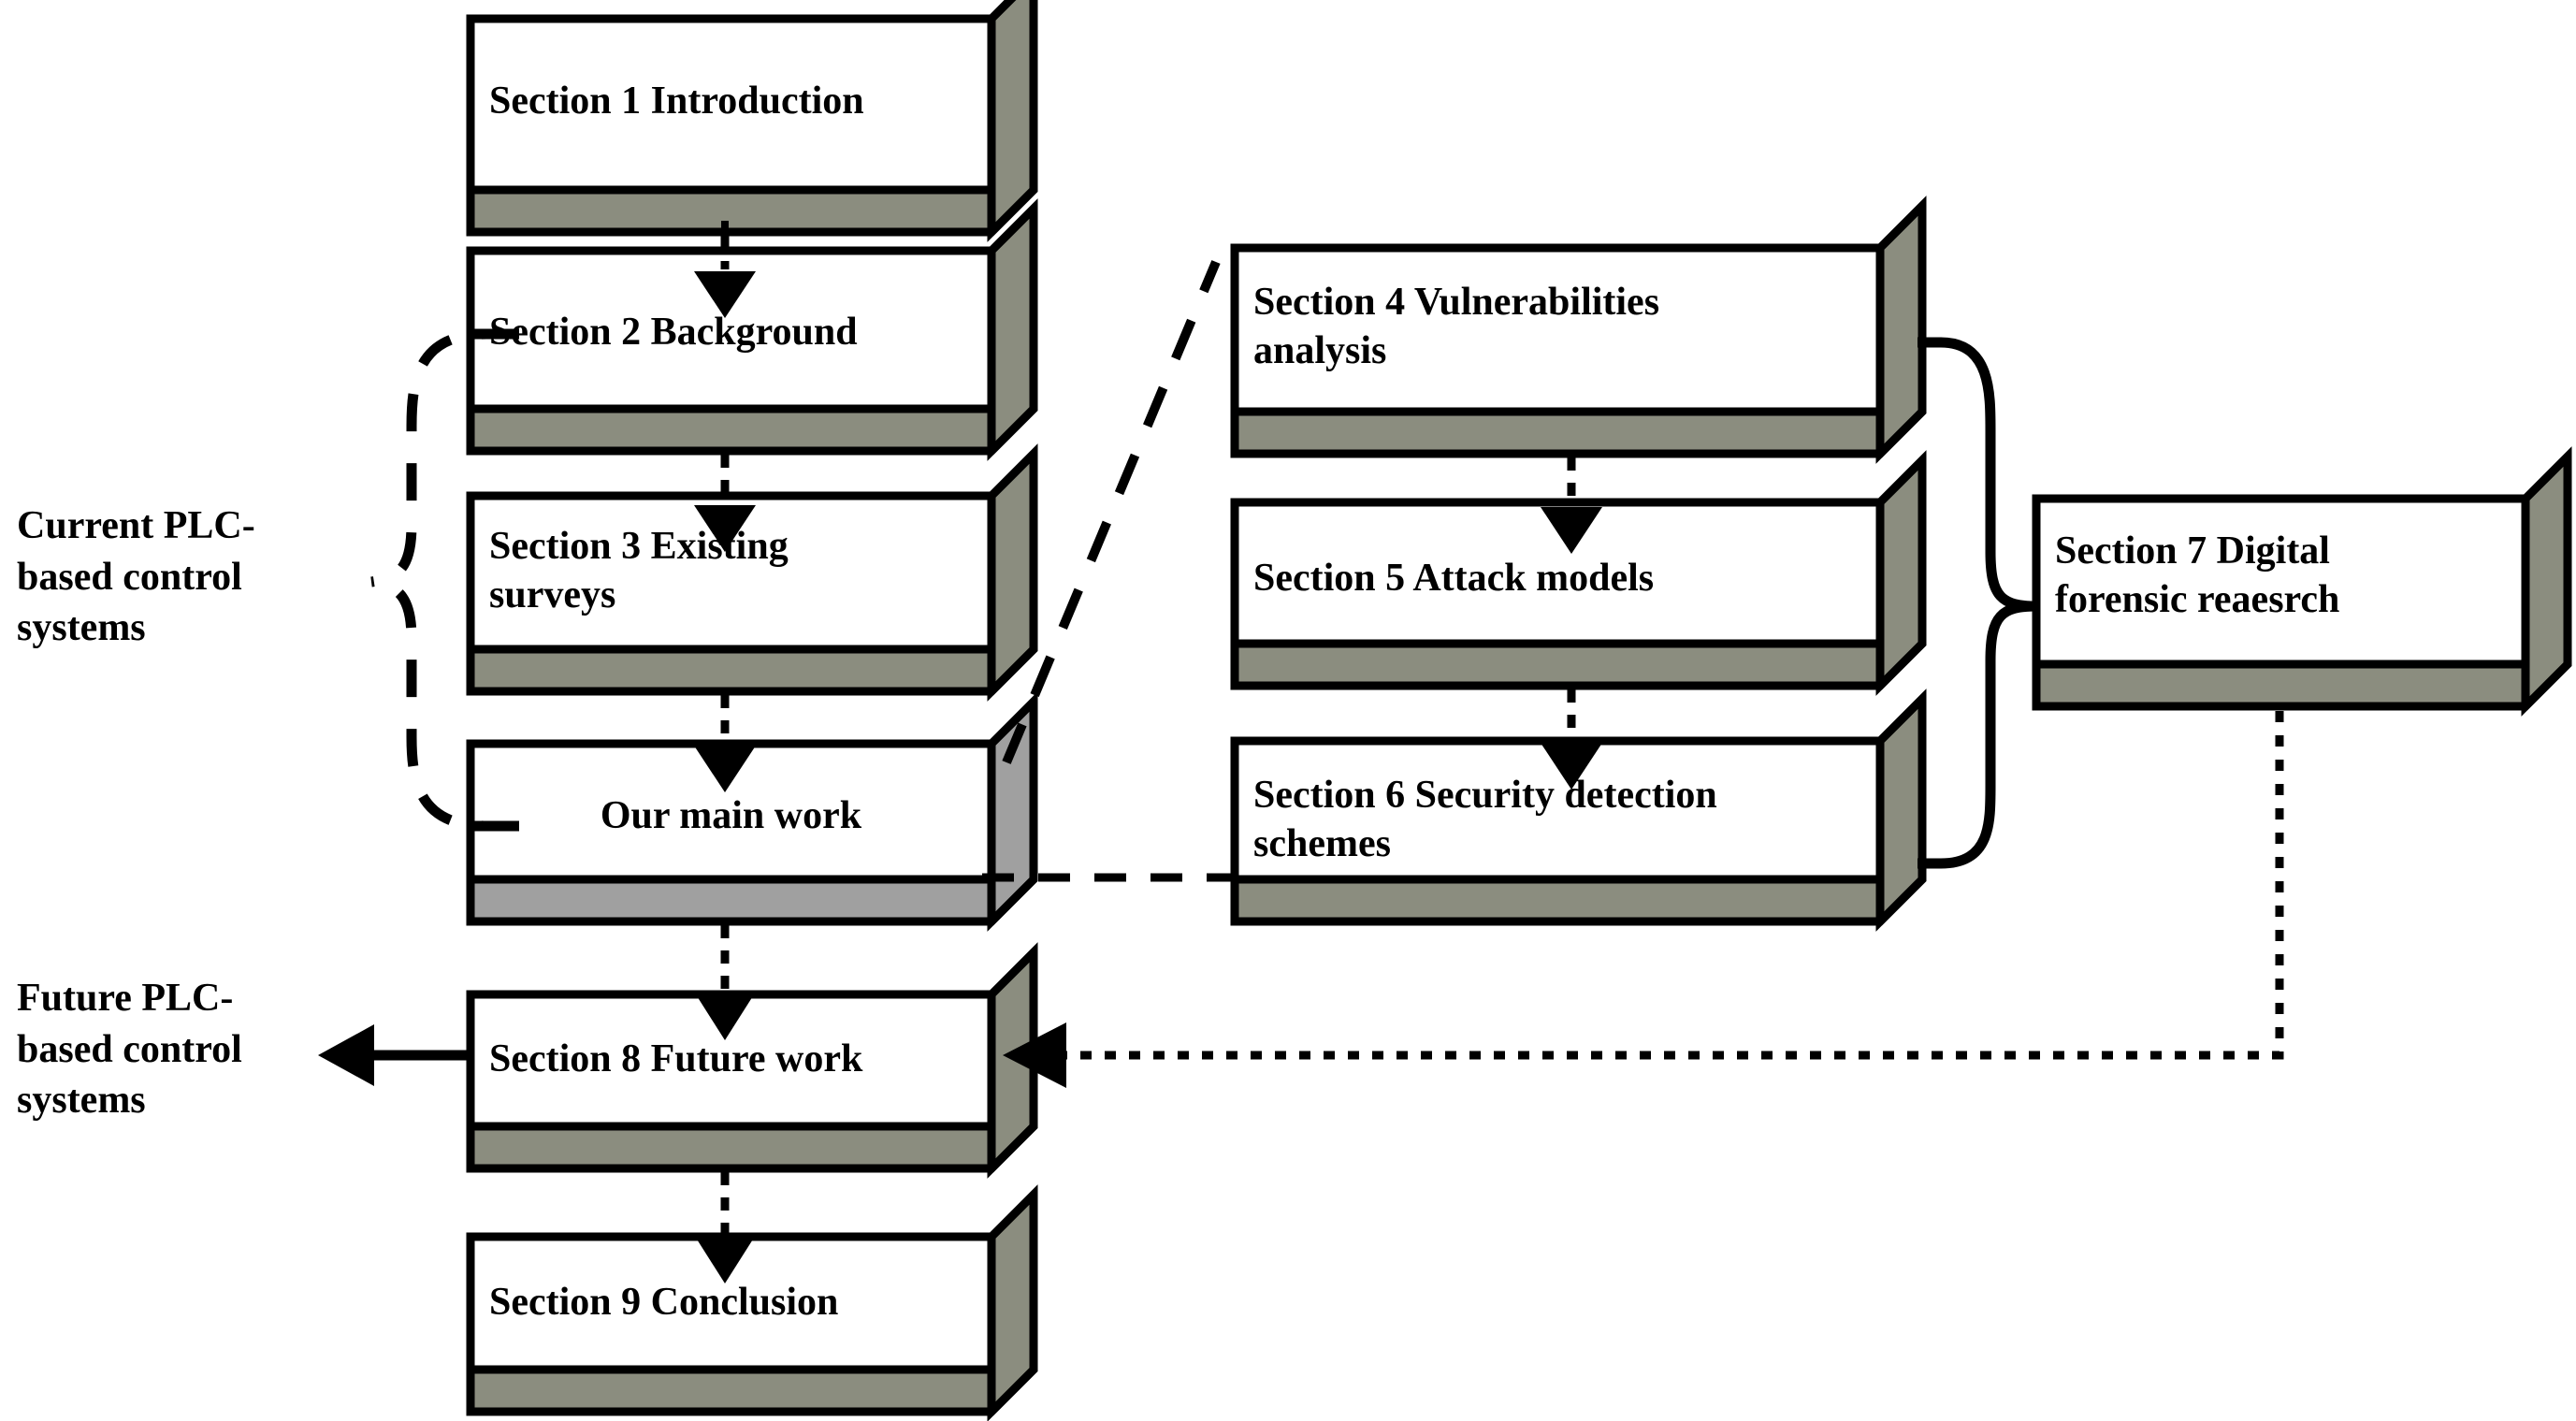 This screenshot has height=1421, width=2576. What do you see at coordinates (752, 572) in the screenshot?
I see `box-sec3` at bounding box center [752, 572].